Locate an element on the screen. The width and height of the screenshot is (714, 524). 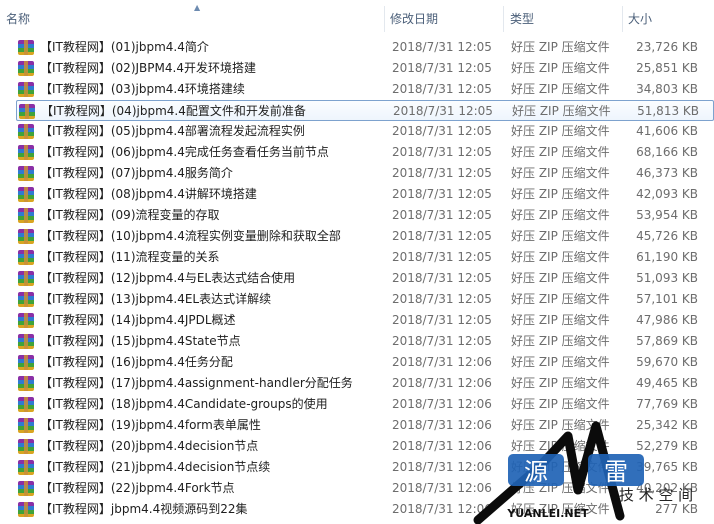
file-name: 【IT教程网】(10)jbpm4.4流程实例变量删除和获取全部 is located at coordinates (190, 236).